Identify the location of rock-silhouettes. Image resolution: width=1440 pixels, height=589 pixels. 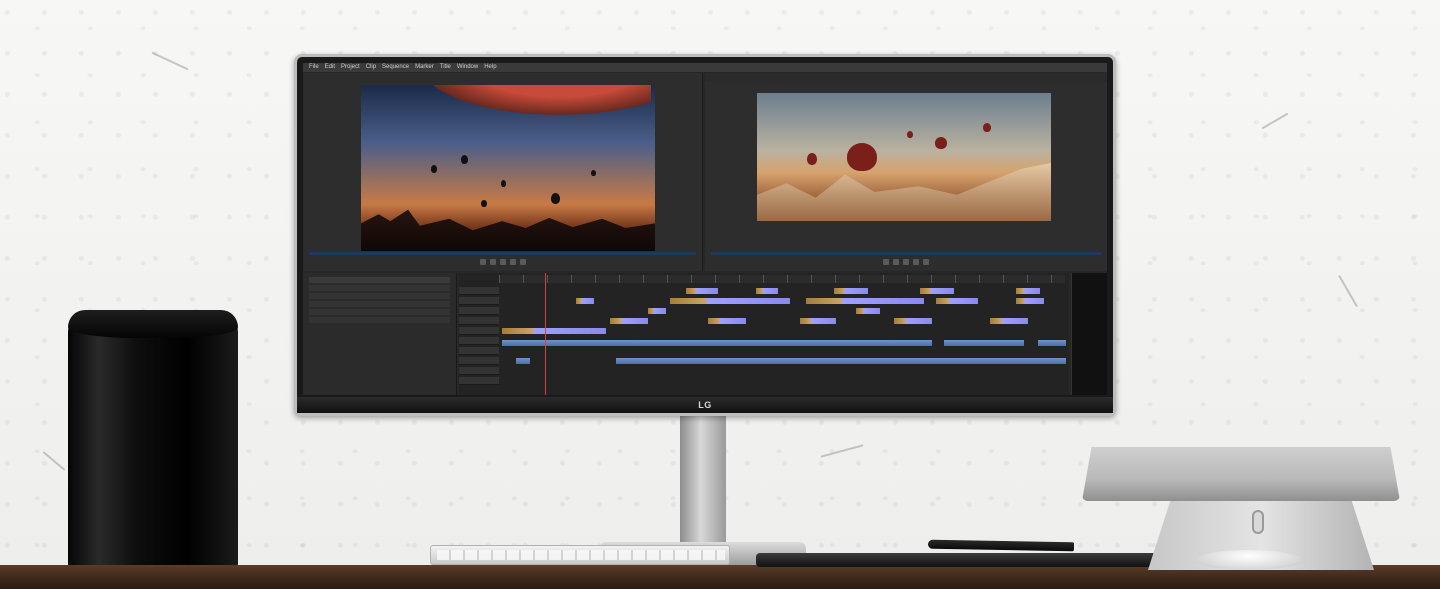
(508, 230).